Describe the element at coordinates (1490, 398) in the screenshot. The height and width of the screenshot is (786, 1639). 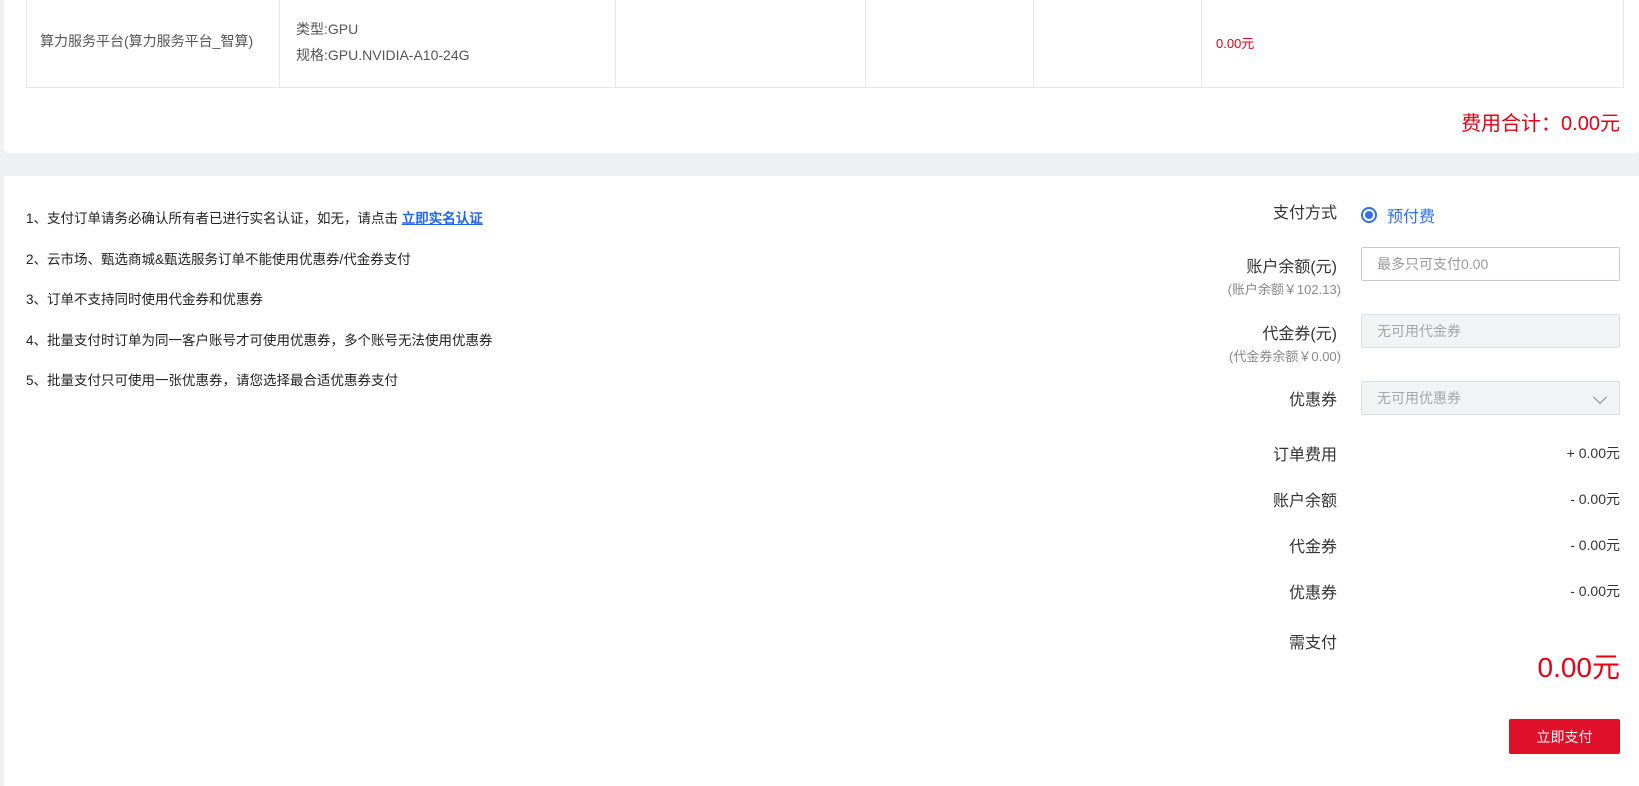
I see `coupon-select: 无可用优惠券` at that location.